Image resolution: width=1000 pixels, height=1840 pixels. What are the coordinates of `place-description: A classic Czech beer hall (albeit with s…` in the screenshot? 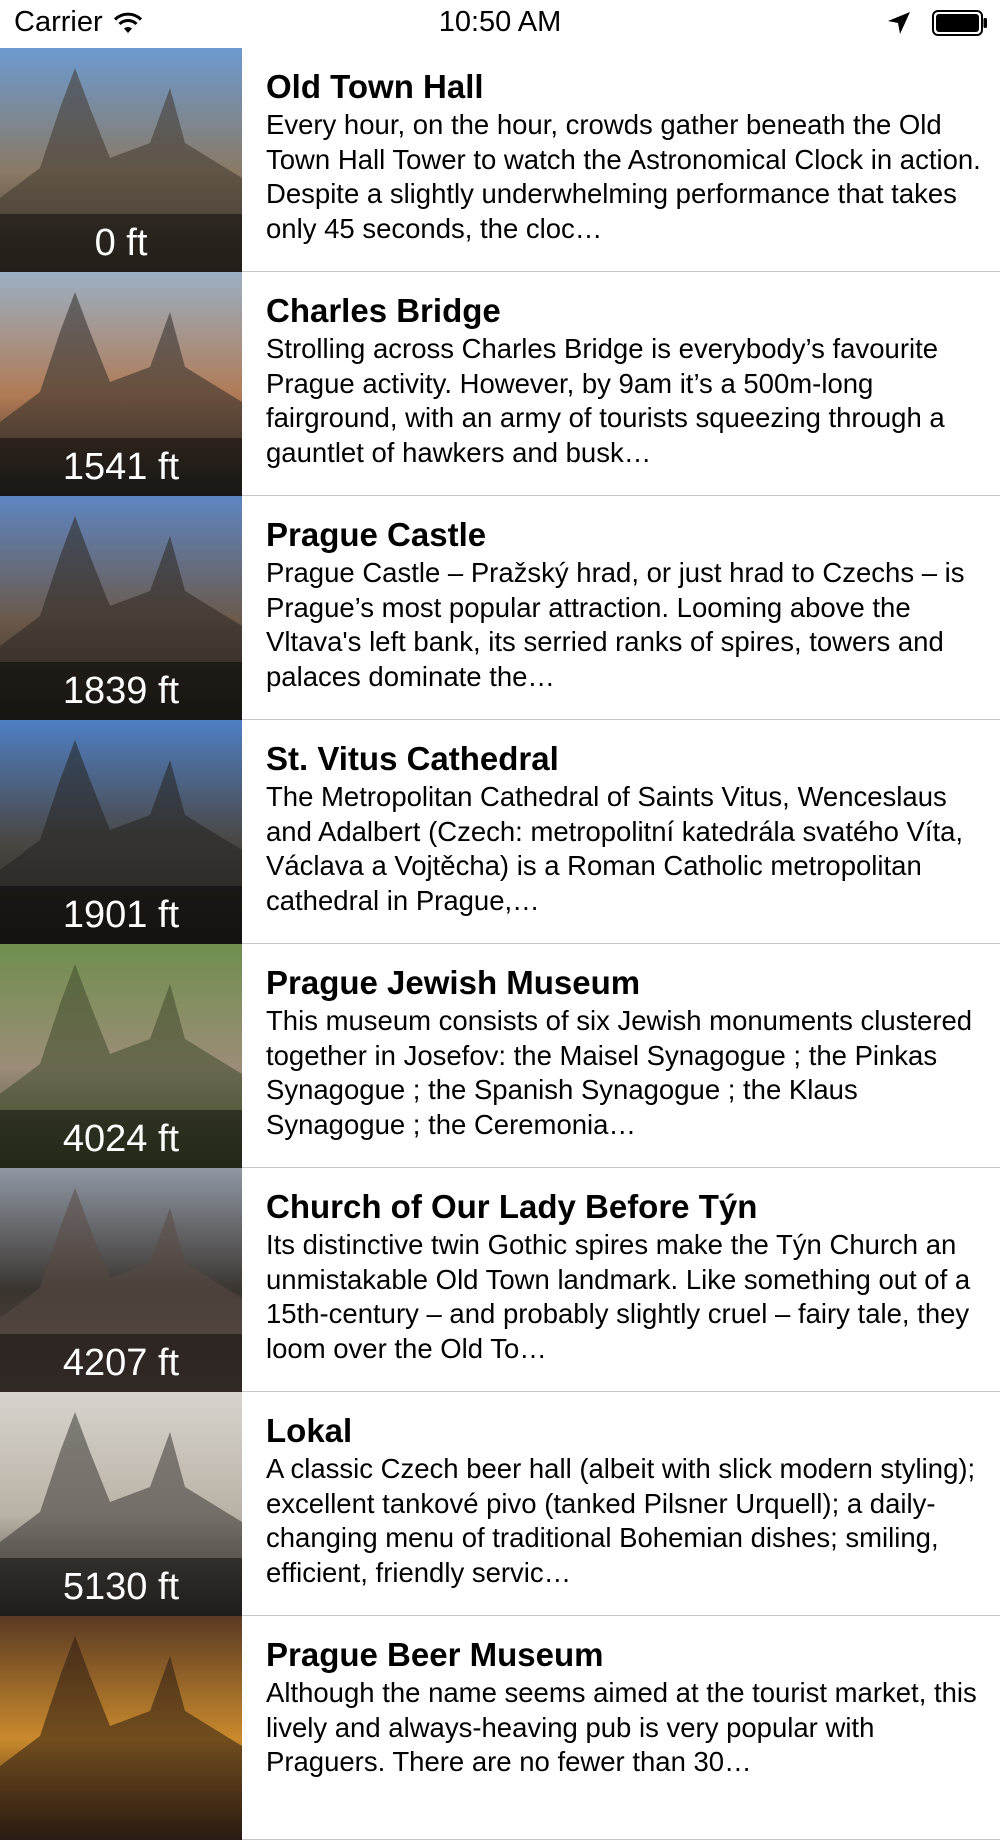 It's located at (621, 1520).